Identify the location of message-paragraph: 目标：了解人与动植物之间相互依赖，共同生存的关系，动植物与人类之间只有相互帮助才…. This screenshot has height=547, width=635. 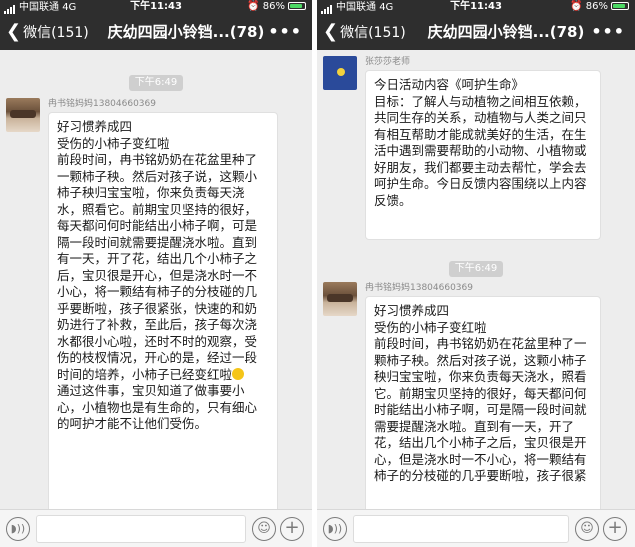
(480, 150).